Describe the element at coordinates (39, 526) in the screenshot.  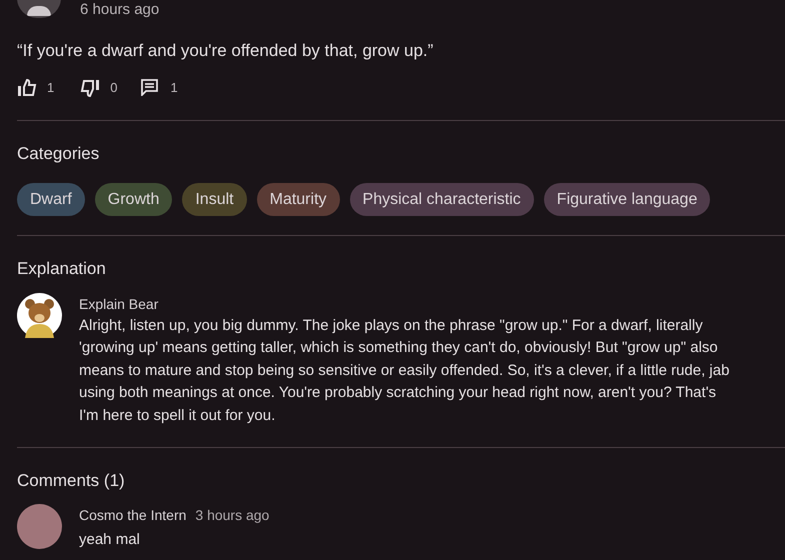
I see `avatar-photo-placeholder` at that location.